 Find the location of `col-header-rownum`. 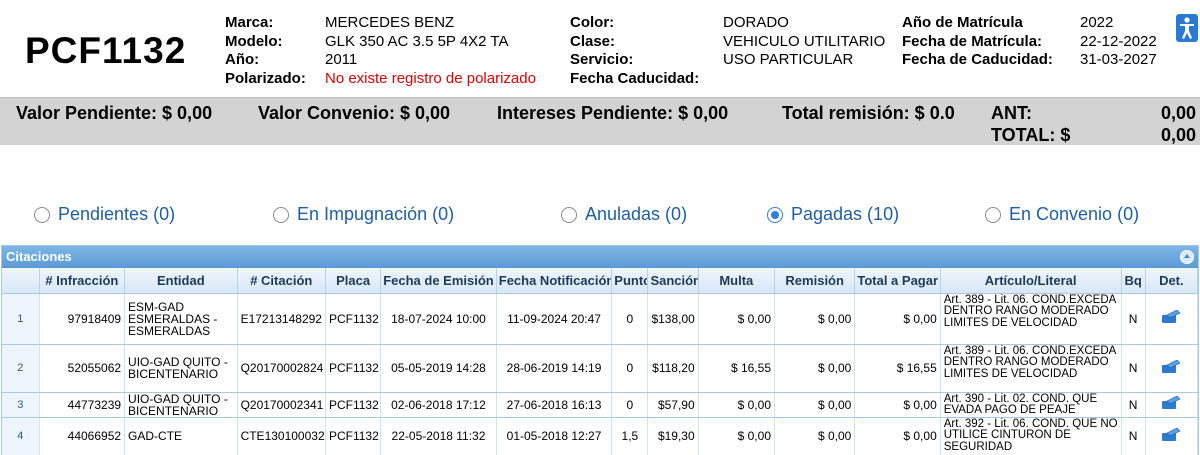

col-header-rownum is located at coordinates (21, 281).